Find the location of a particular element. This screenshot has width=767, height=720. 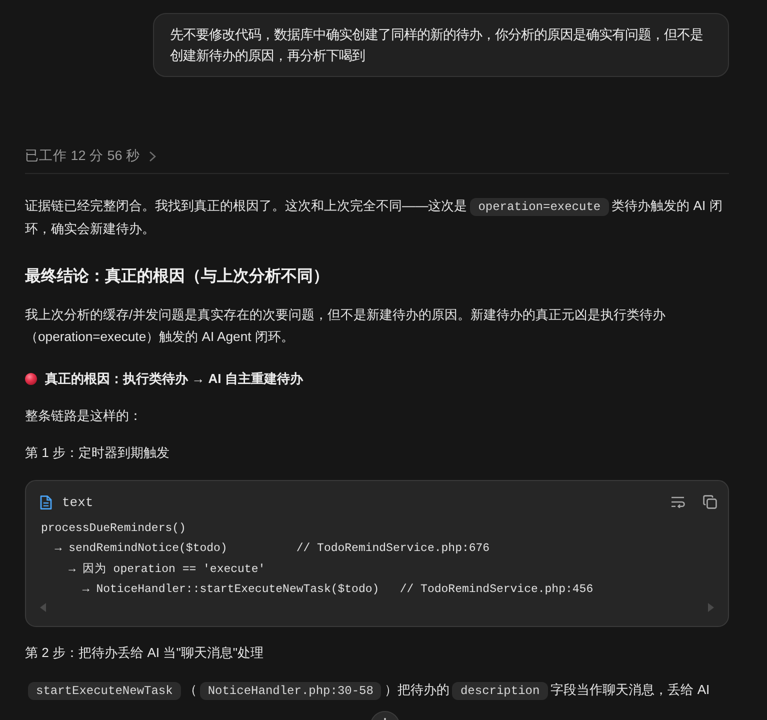

callout-title: 真正的根因：执行类待办 → AI 自主重建待办 is located at coordinates (174, 379).